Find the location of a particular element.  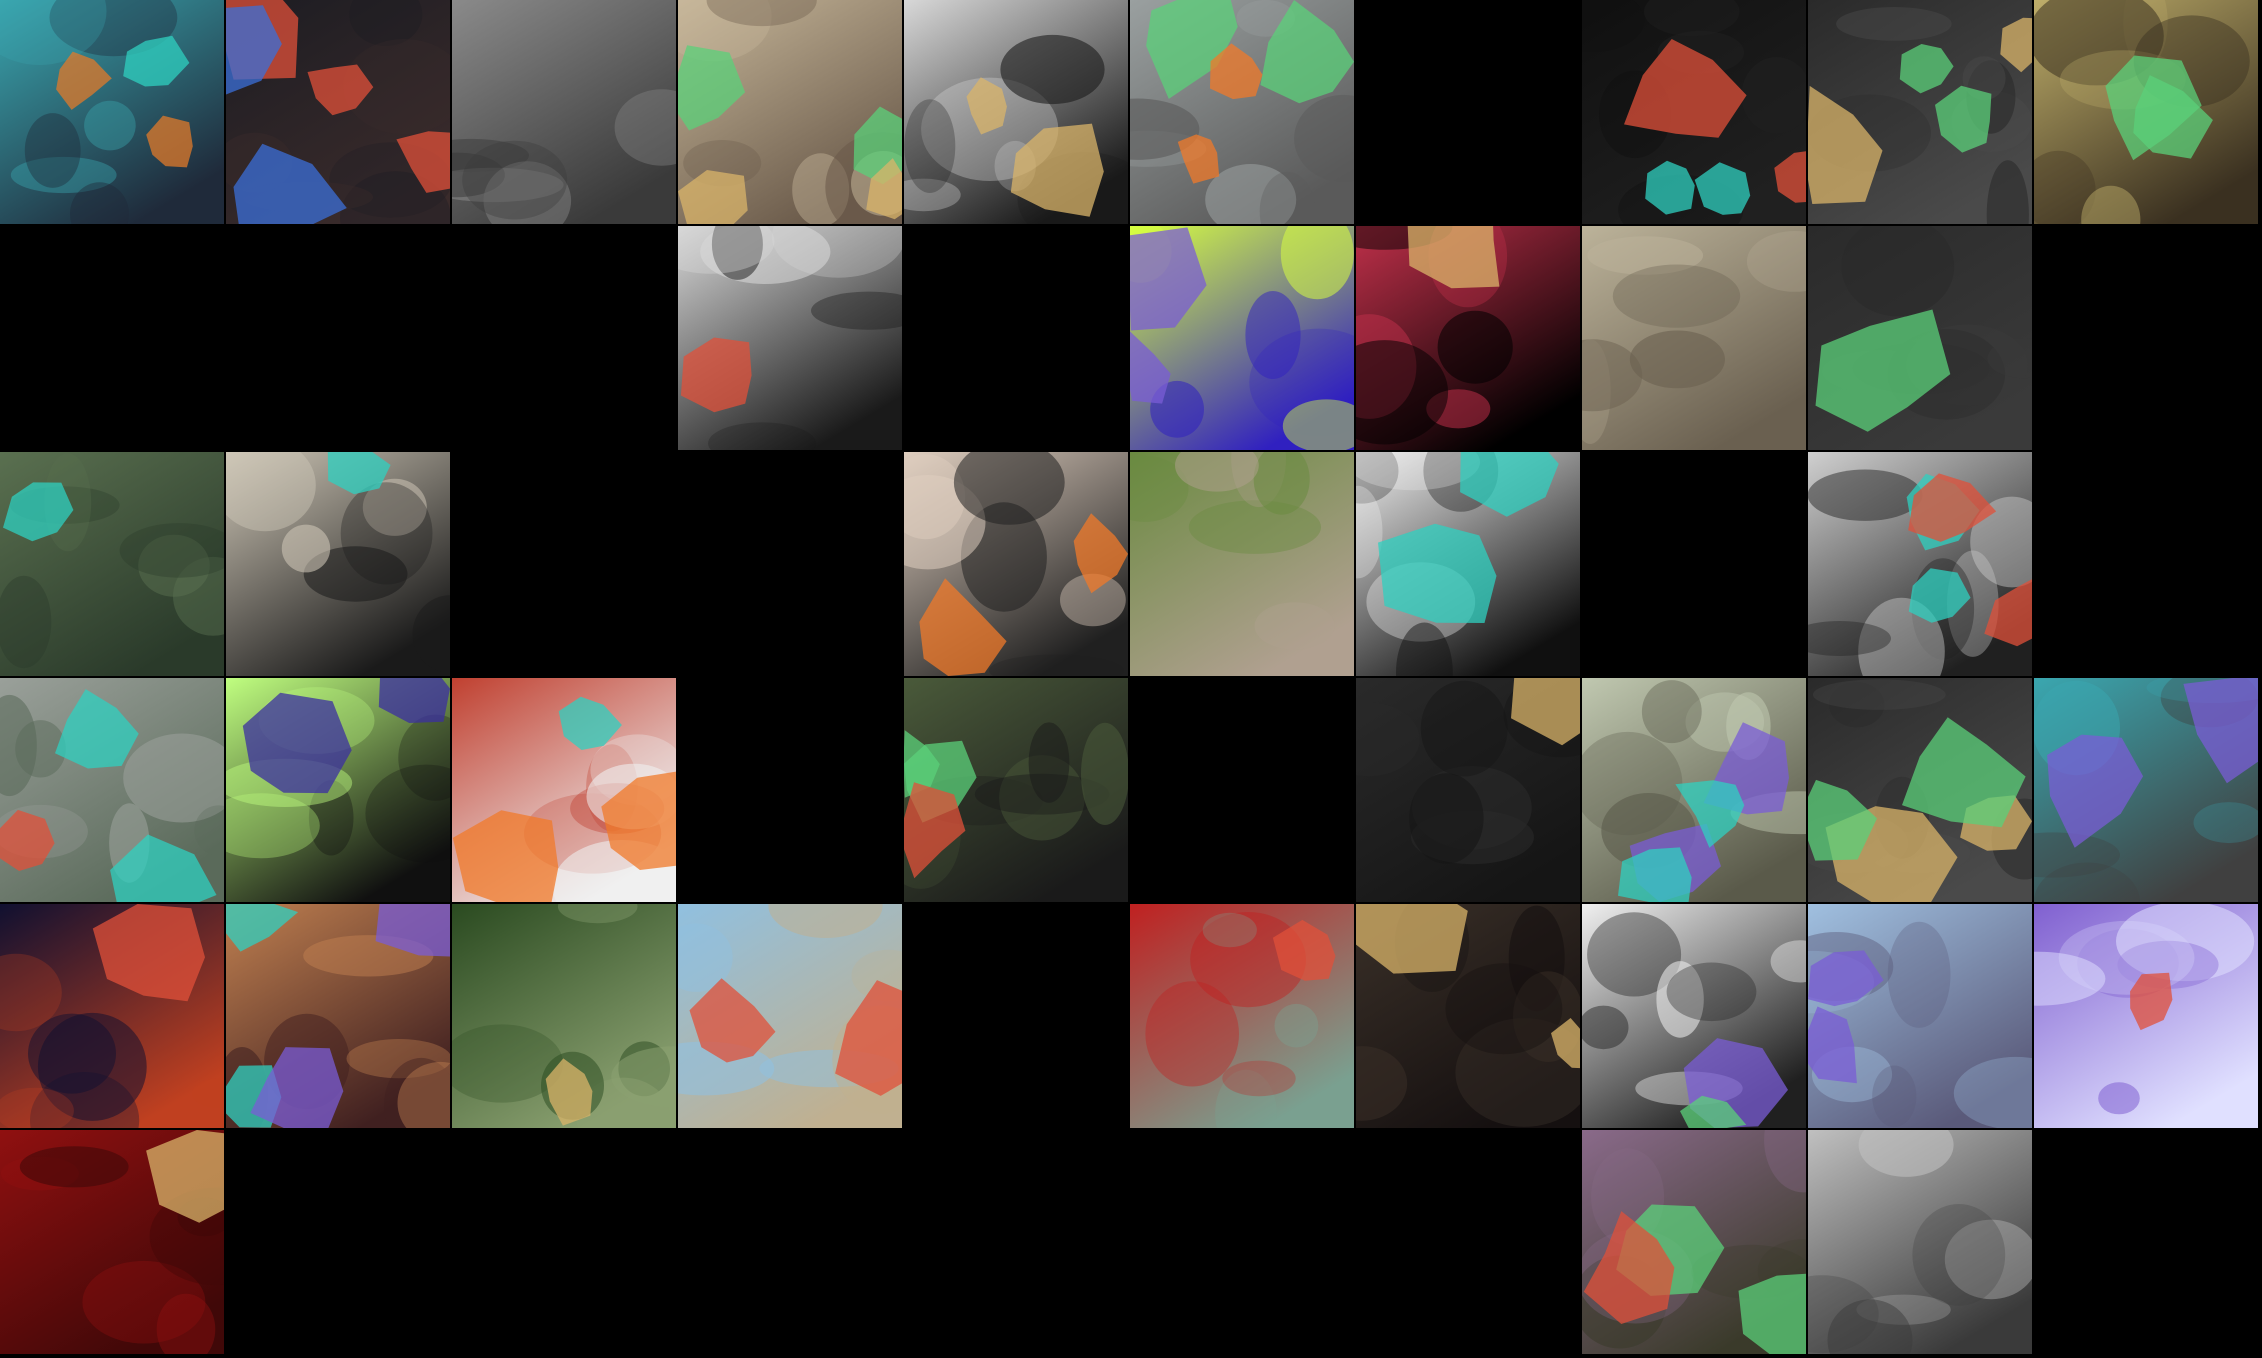

image-tile-green-purple-abstract is located at coordinates (338, 790).